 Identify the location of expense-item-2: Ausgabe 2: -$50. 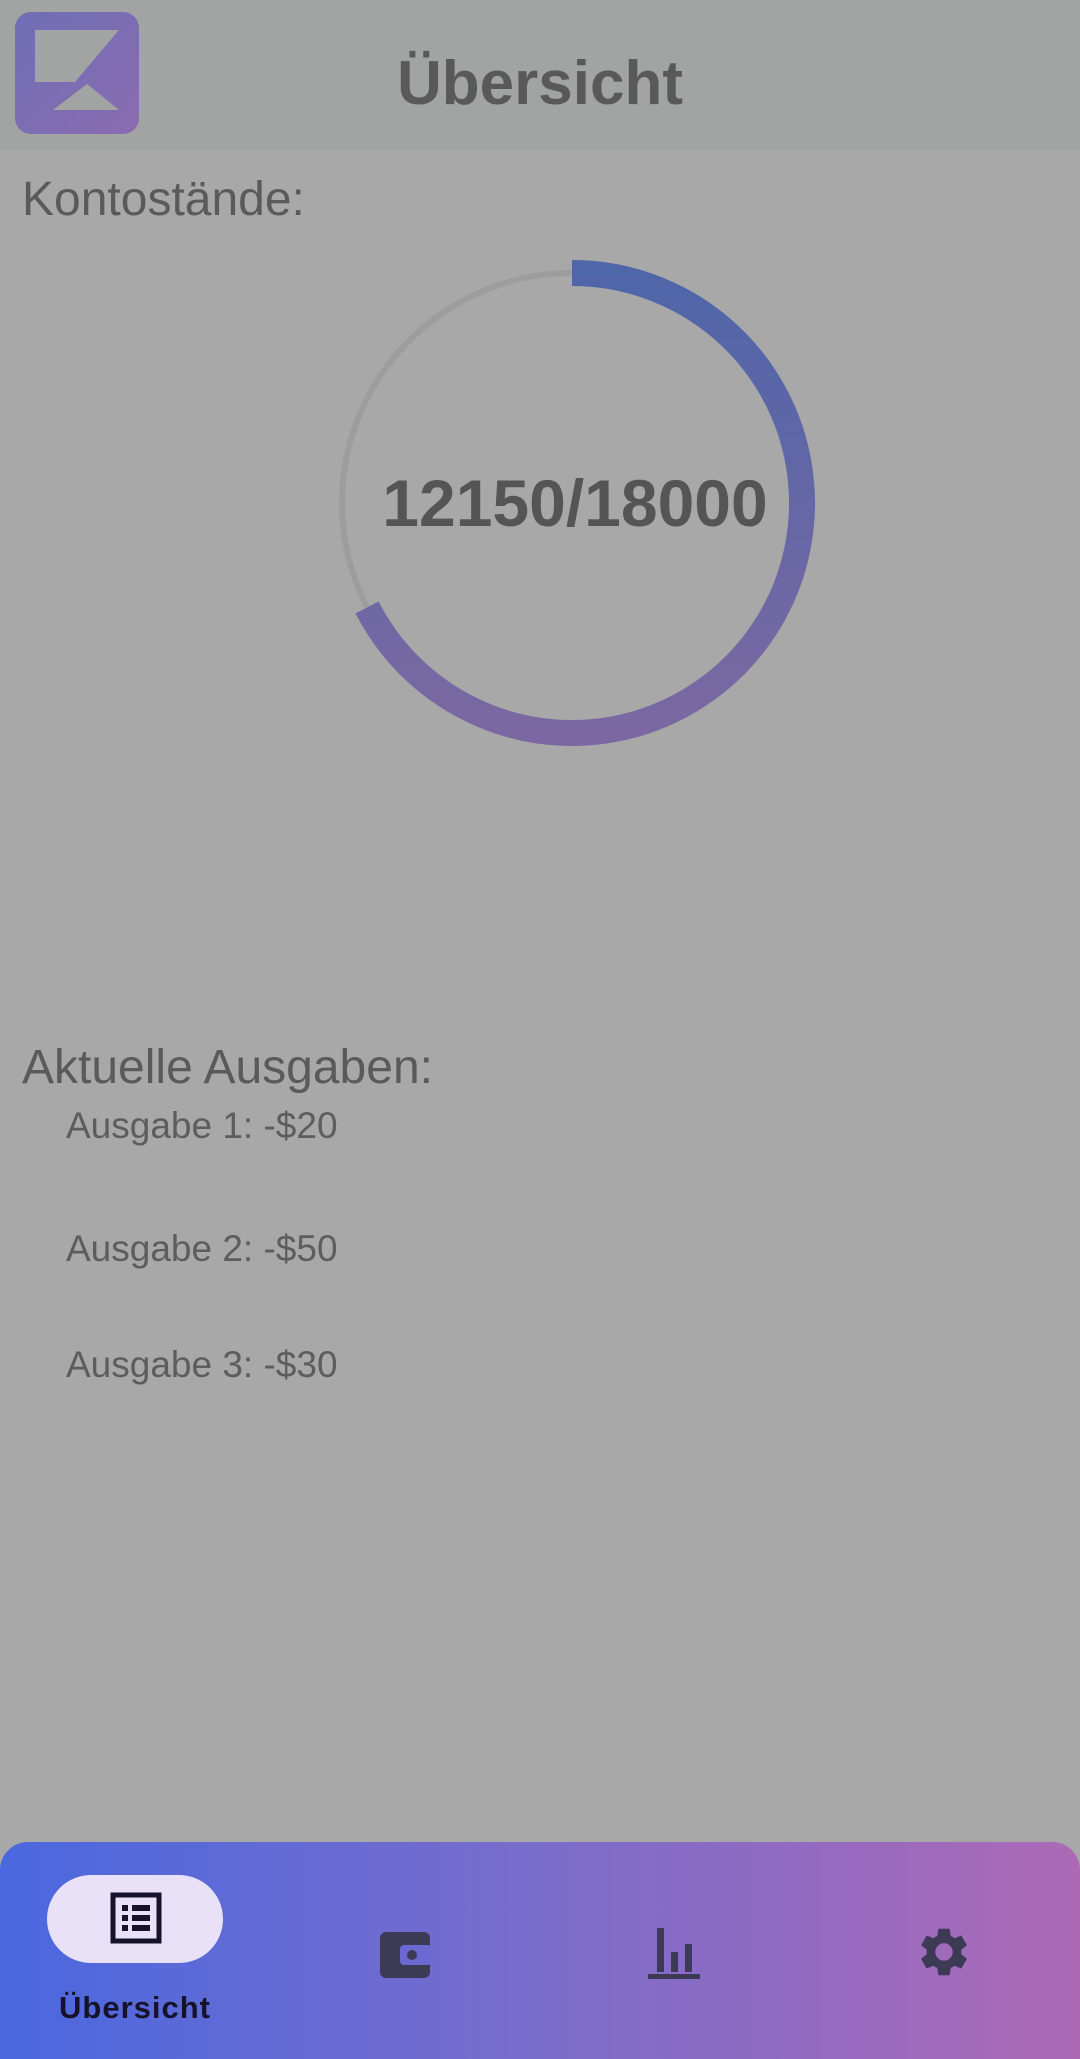
(202, 1248).